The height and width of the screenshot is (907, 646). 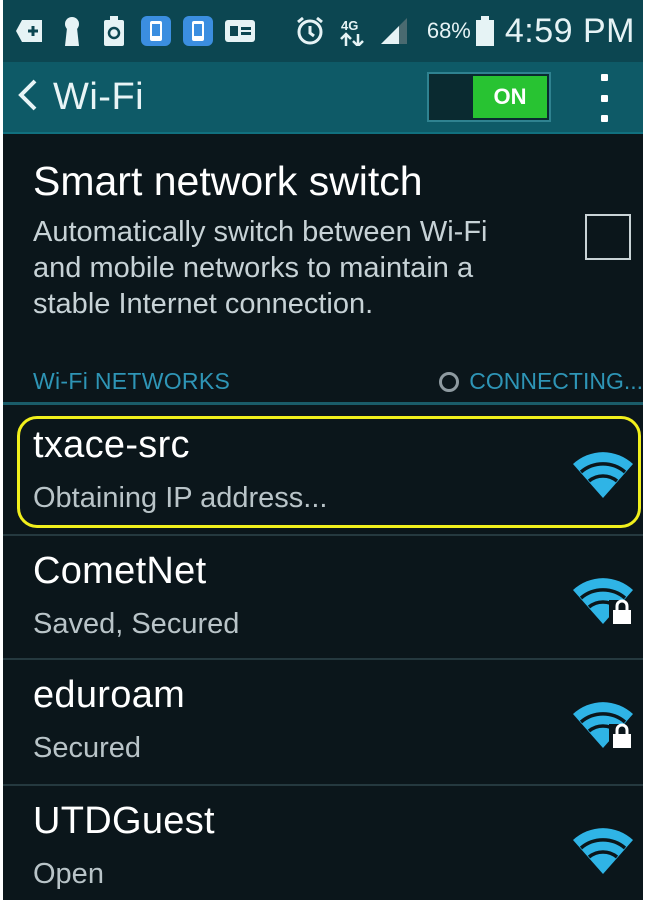 I want to click on network-status: Open, so click(x=68, y=874).